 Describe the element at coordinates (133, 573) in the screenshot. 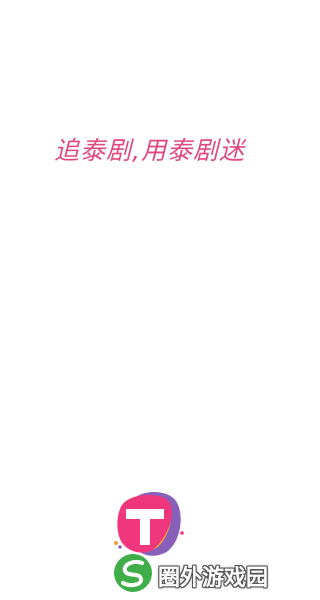

I see `leaf-s-icon` at that location.